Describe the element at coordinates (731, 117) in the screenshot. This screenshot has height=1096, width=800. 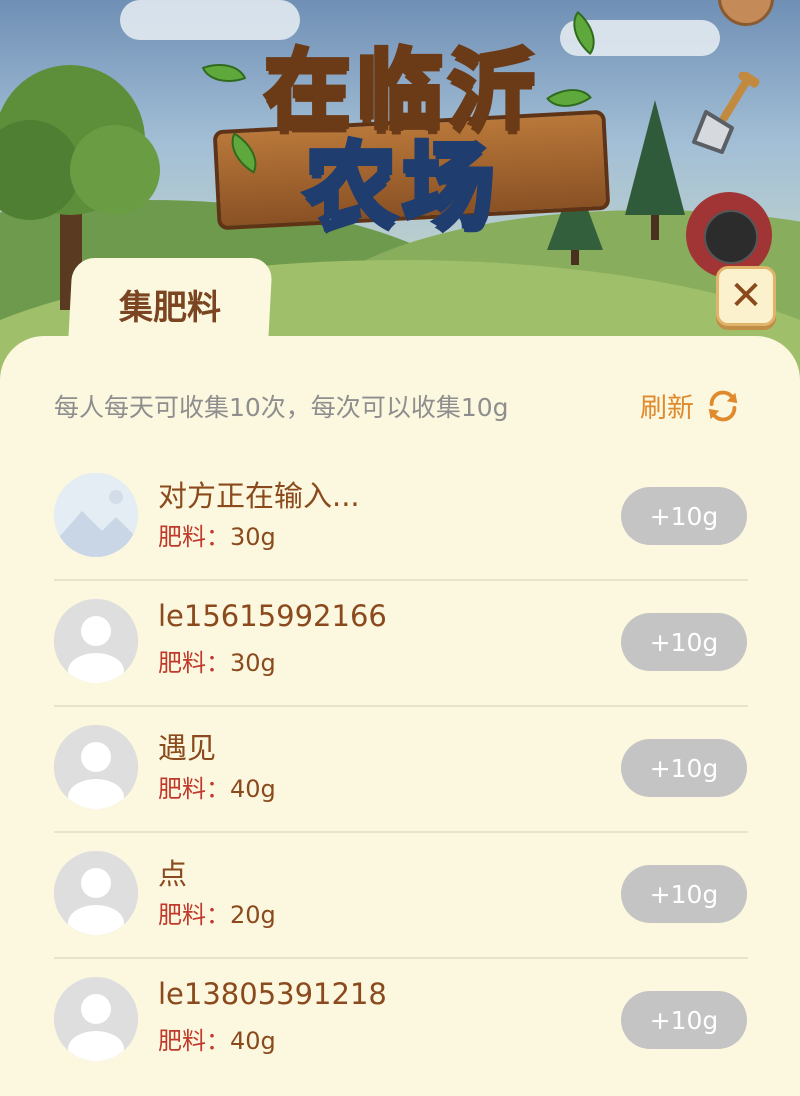
I see `shovel-icon` at that location.